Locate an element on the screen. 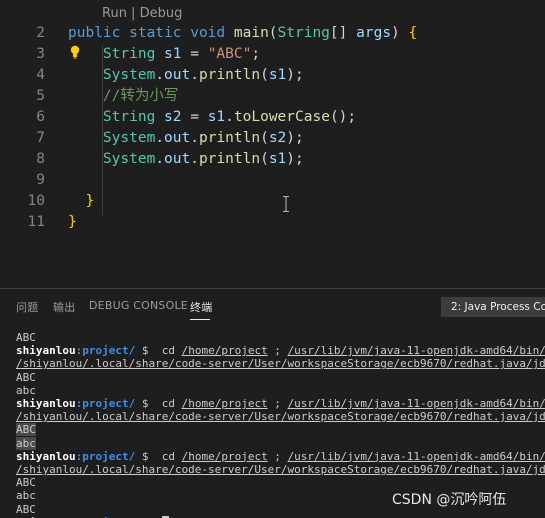  line-number: 4 is located at coordinates (40, 75).